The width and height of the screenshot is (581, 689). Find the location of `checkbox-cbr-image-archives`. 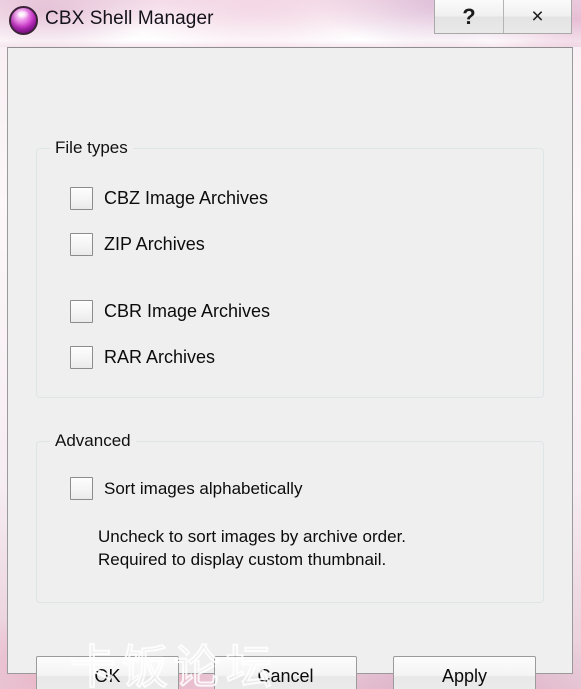

checkbox-cbr-image-archives is located at coordinates (81, 311).